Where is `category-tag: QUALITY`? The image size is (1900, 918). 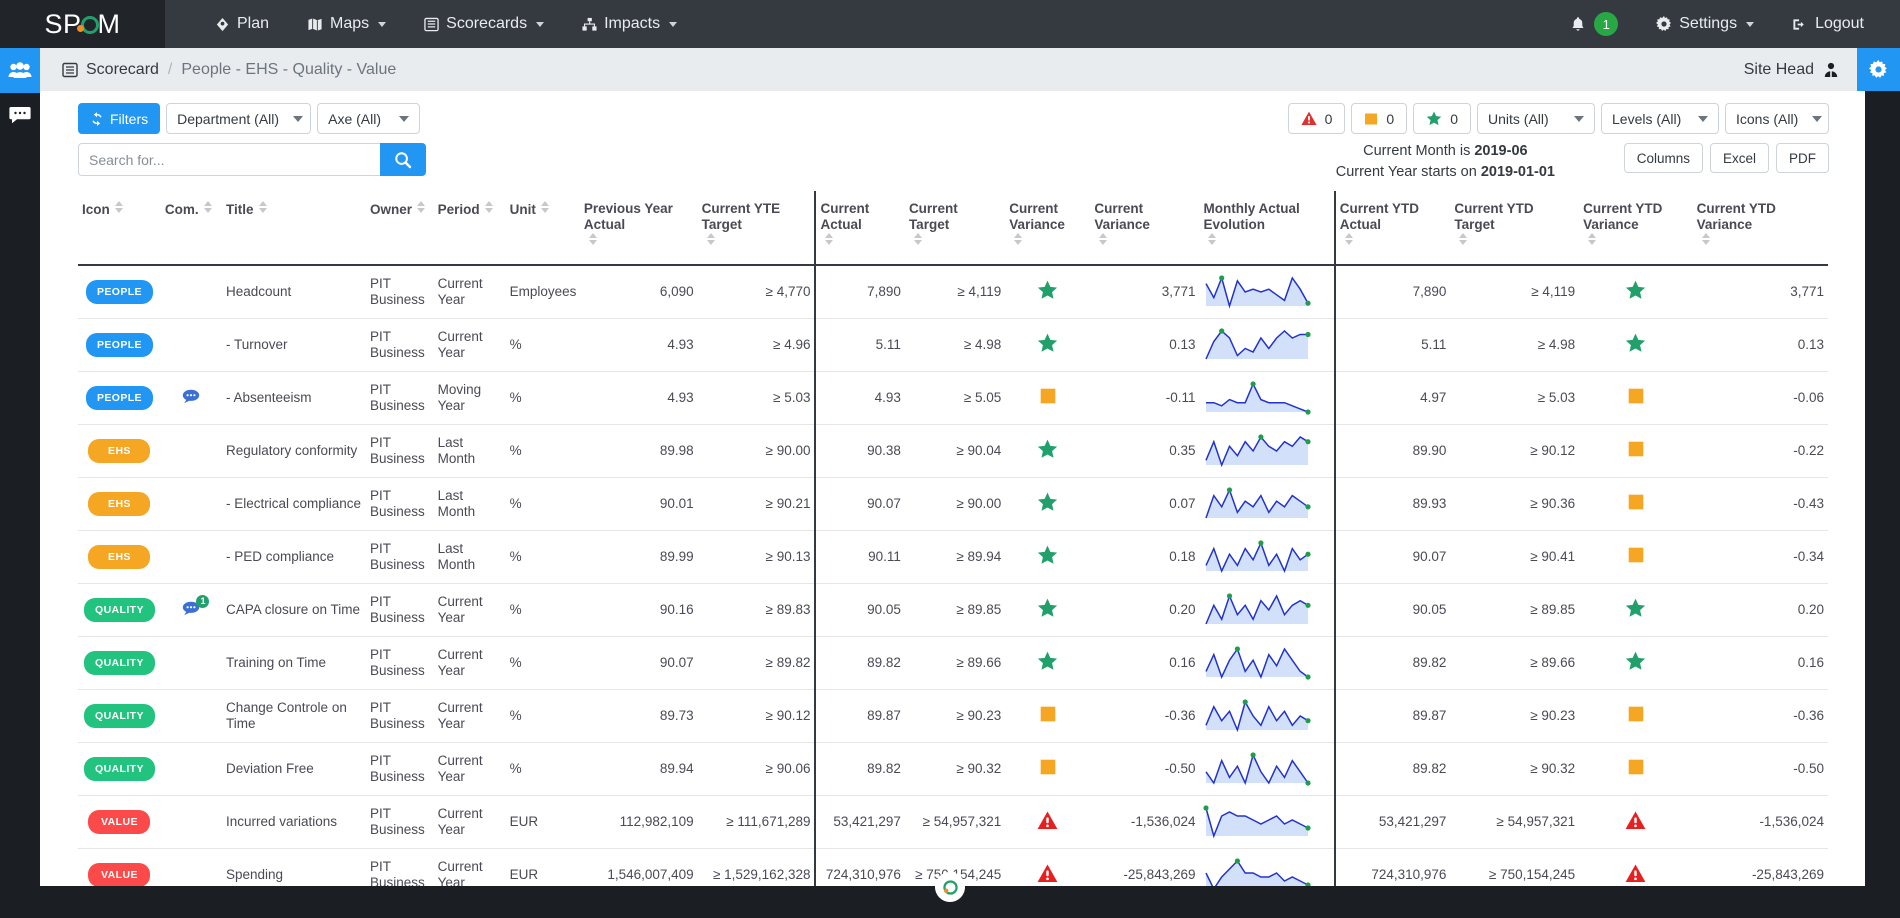 category-tag: QUALITY is located at coordinates (119, 663).